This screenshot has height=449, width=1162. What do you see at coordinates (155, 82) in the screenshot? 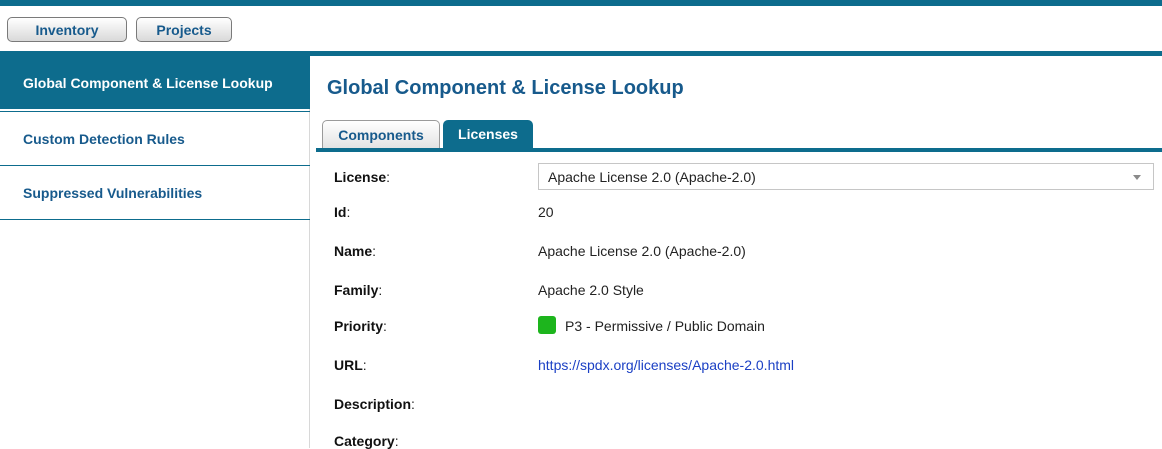
I see `sidebar-item-global-lookup: Global Component & License Lookup` at bounding box center [155, 82].